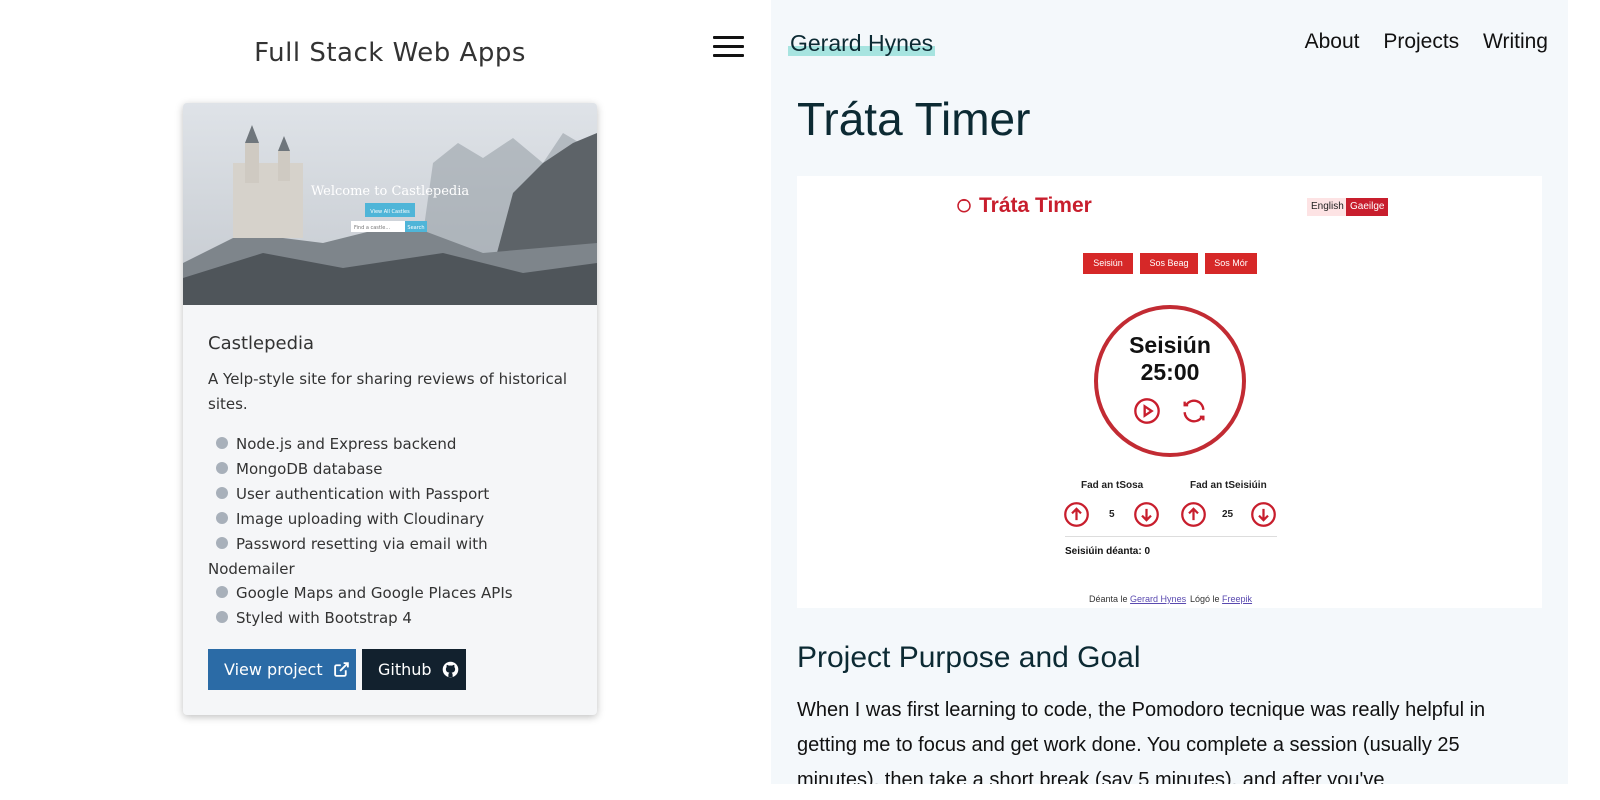  I want to click on footer-credit: Déanta le Gerard Hynes, so click(1138, 599).